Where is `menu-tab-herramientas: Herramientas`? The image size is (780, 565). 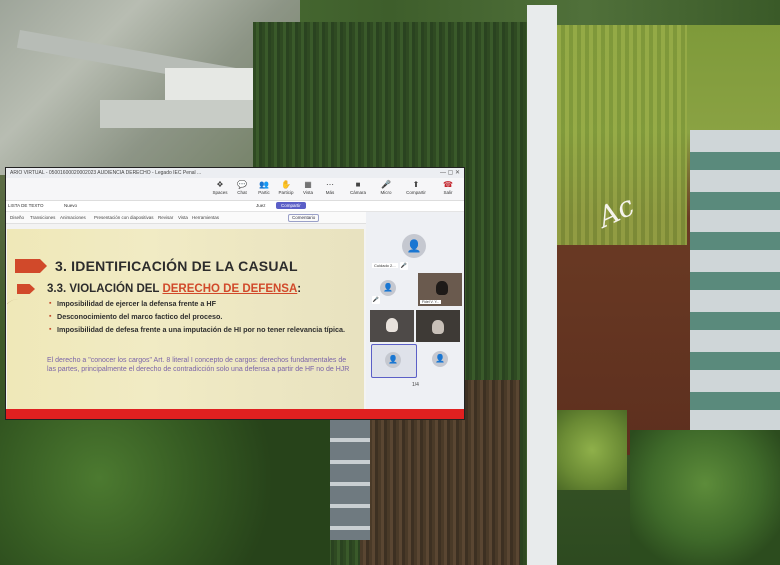 menu-tab-herramientas: Herramientas is located at coordinates (205, 217).